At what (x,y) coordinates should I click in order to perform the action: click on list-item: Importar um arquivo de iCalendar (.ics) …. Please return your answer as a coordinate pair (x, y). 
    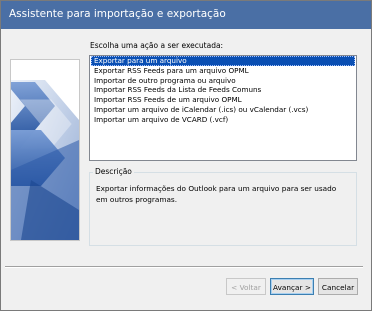
    Looking at the image, I should click on (223, 110).